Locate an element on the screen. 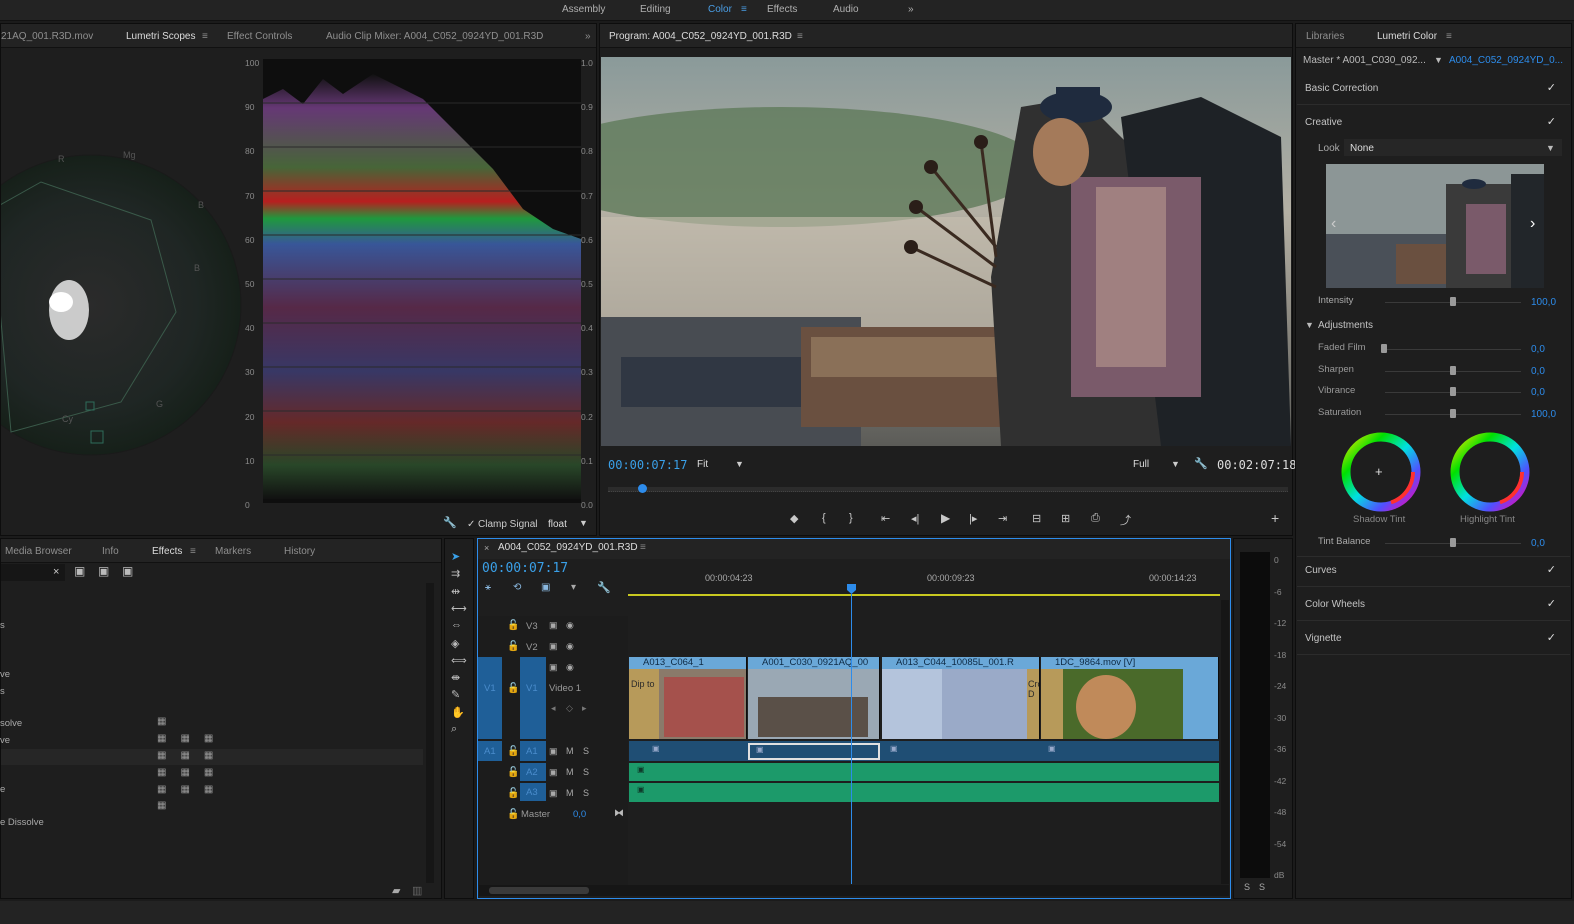 The height and width of the screenshot is (924, 1574). yuv-effects-icon: ▣ is located at coordinates (127, 571).